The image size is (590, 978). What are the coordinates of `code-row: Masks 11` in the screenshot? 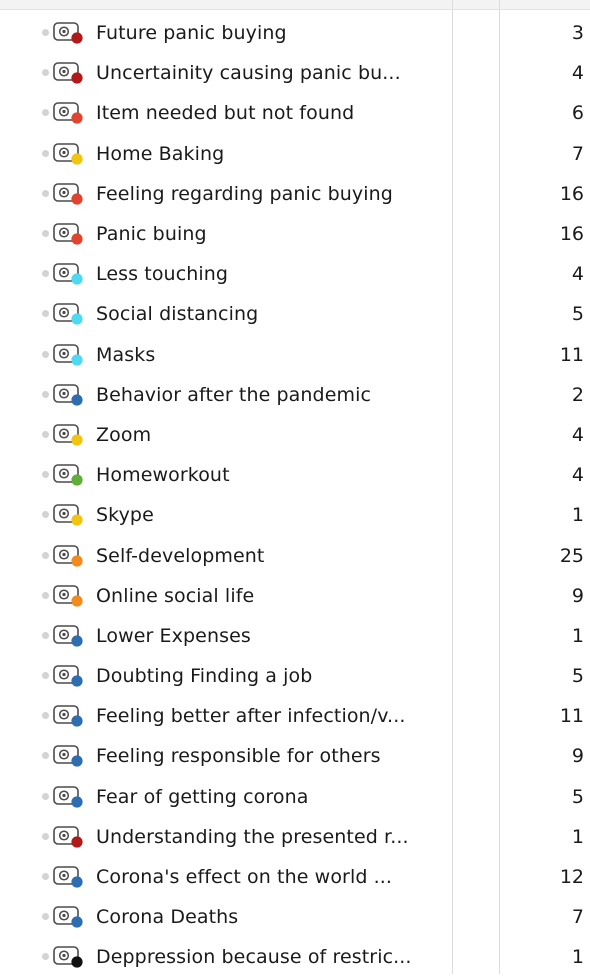 It's located at (295, 355).